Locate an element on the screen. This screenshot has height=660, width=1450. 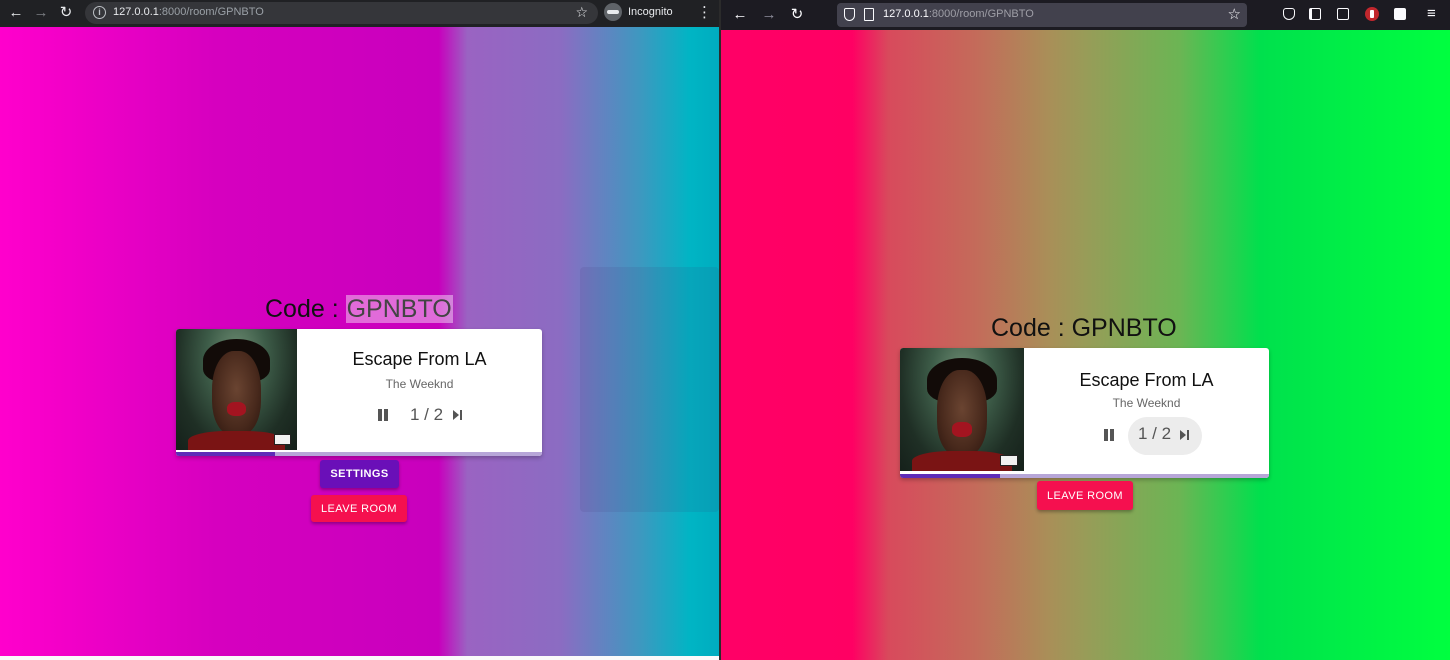
window-bottom-edge is located at coordinates (359, 658).